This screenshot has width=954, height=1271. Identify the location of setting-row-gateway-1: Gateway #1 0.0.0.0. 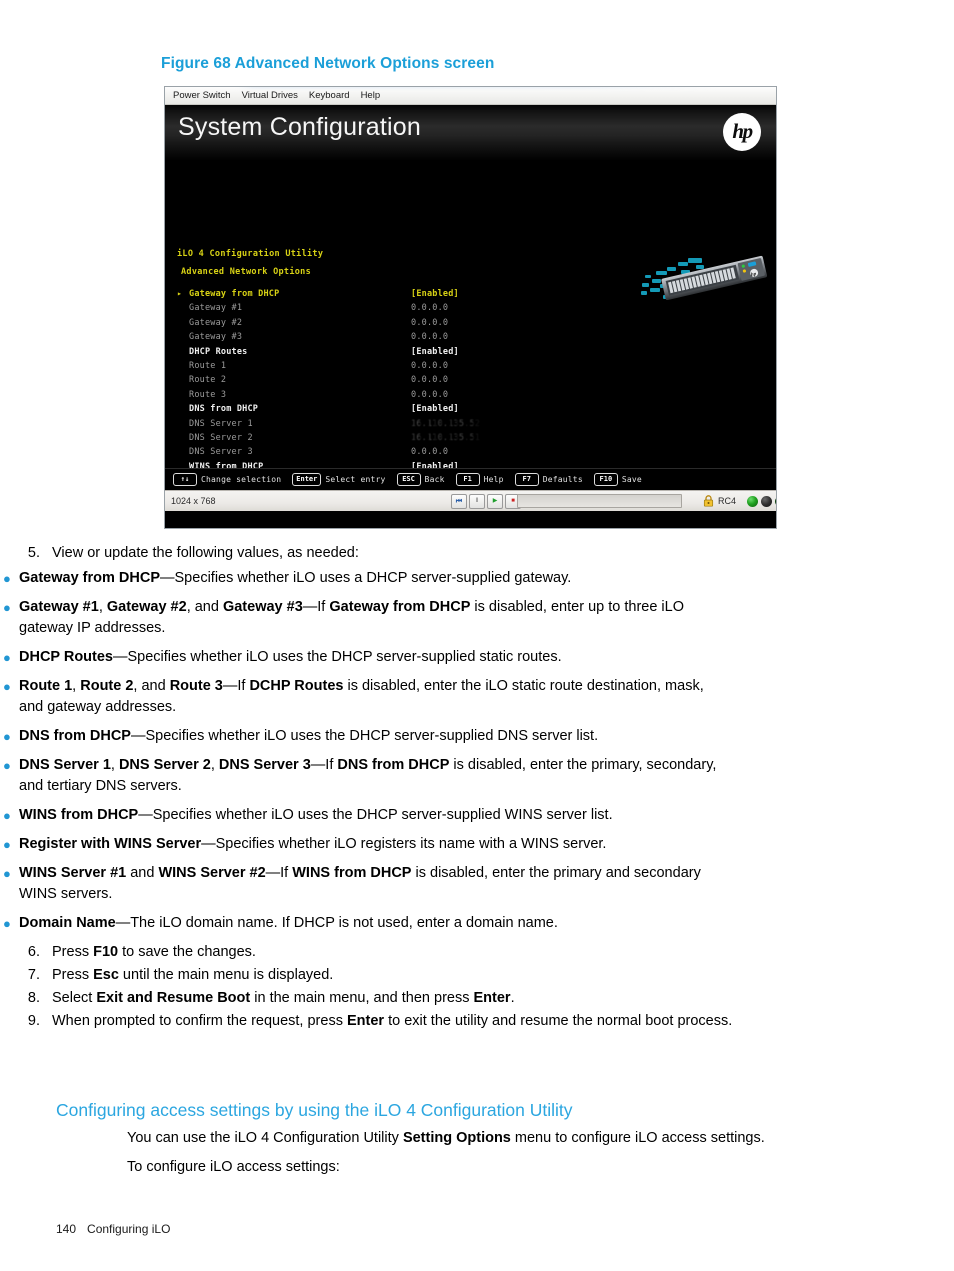
(387, 310).